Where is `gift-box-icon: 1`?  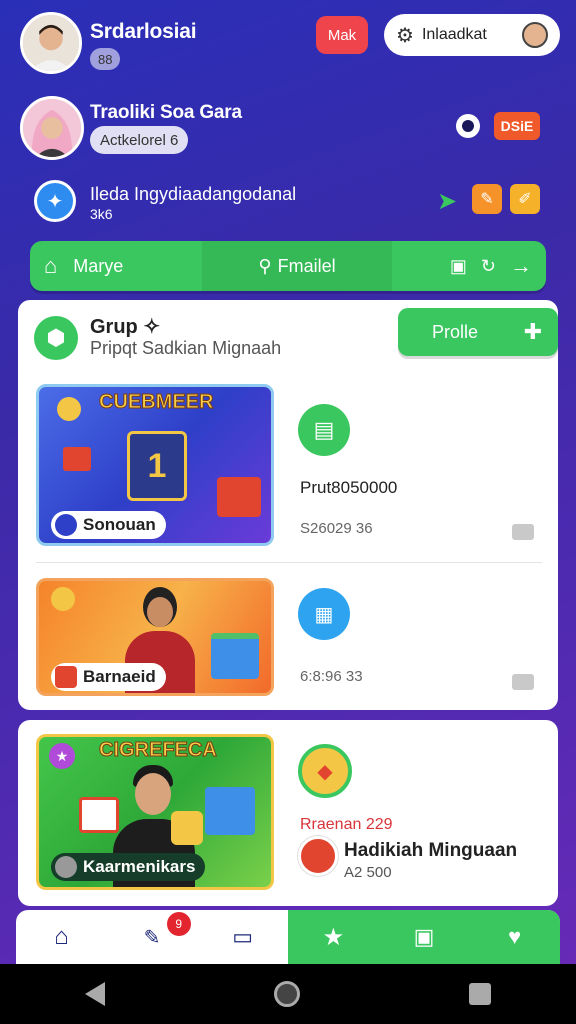 gift-box-icon: 1 is located at coordinates (157, 466).